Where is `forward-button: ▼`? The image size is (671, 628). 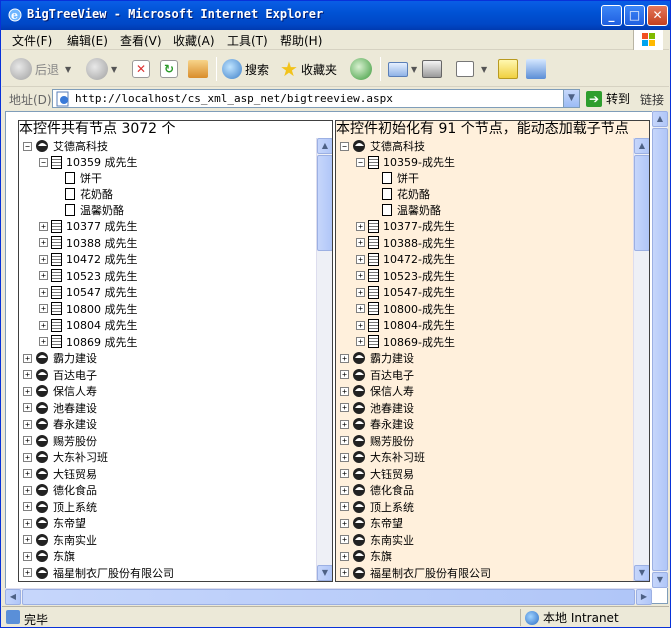 forward-button: ▼ is located at coordinates (101, 69).